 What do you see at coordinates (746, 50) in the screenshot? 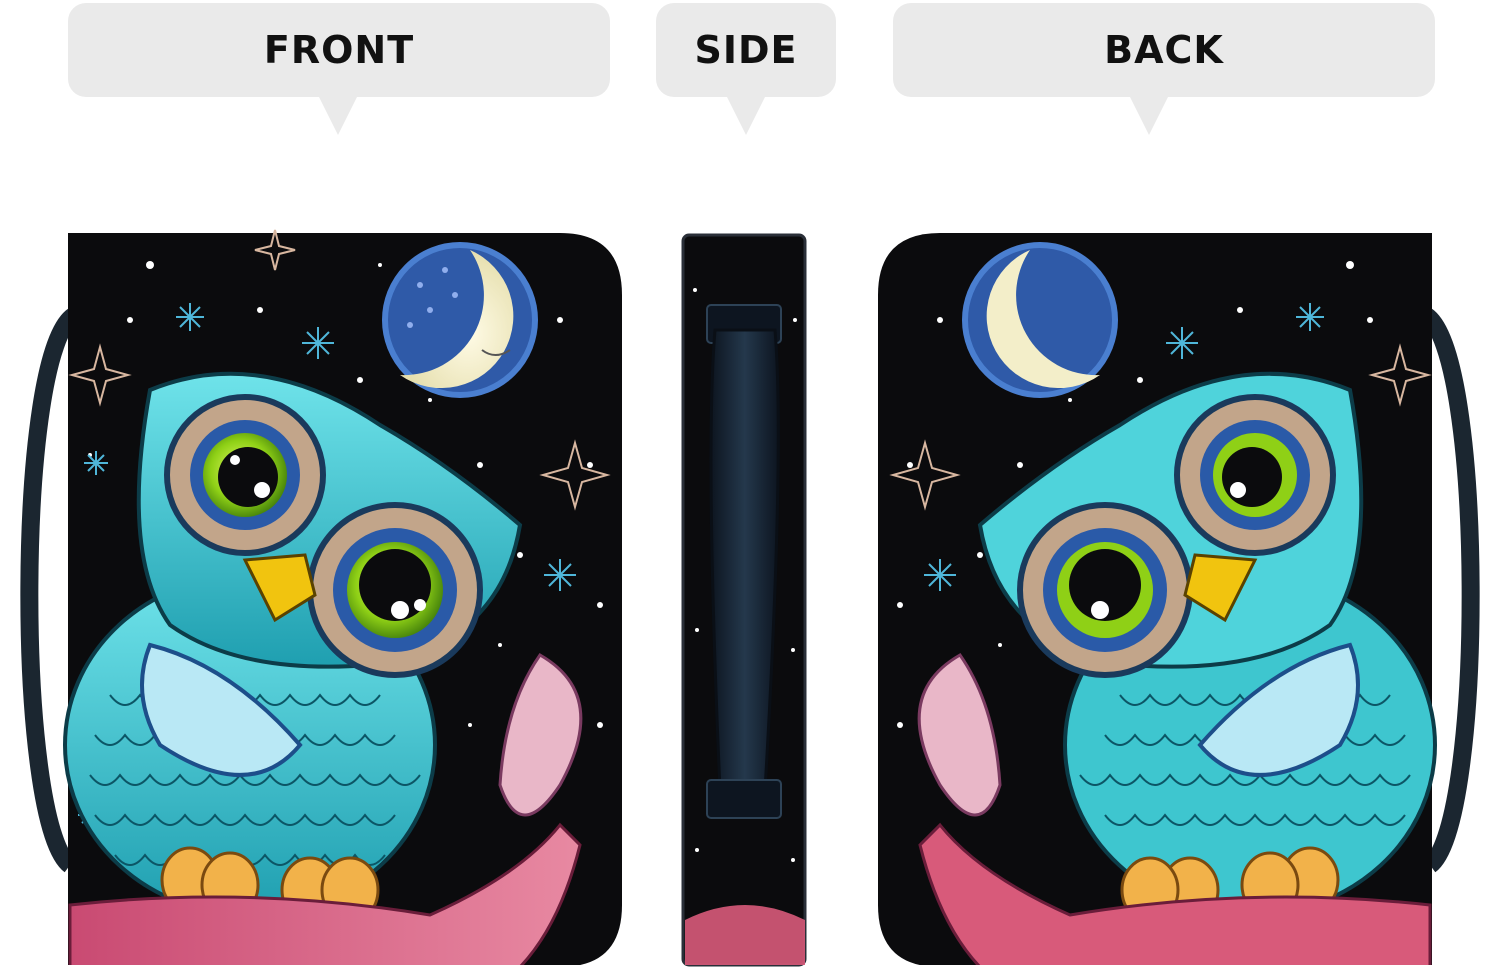
I see `side-label: SIDE` at bounding box center [746, 50].